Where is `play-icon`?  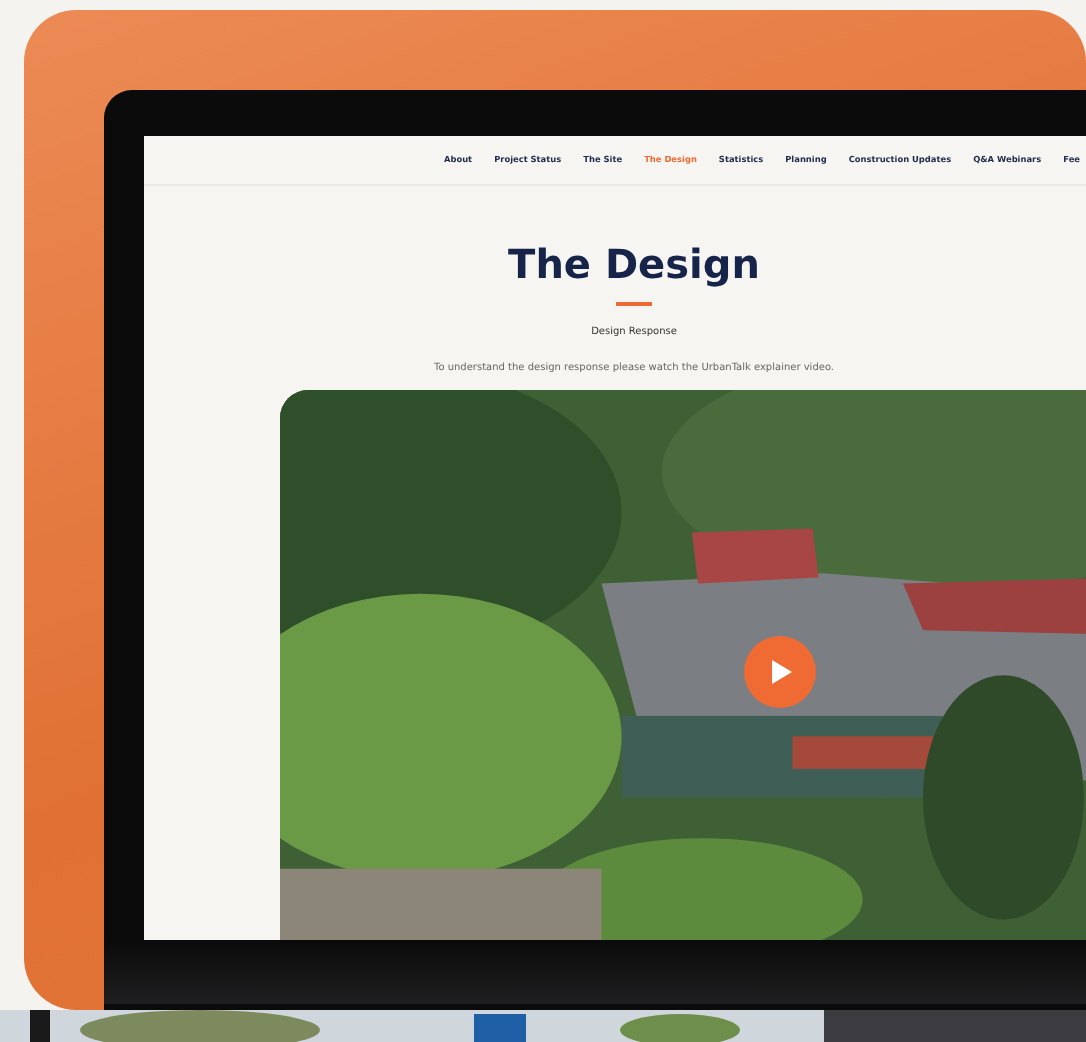 play-icon is located at coordinates (780, 672).